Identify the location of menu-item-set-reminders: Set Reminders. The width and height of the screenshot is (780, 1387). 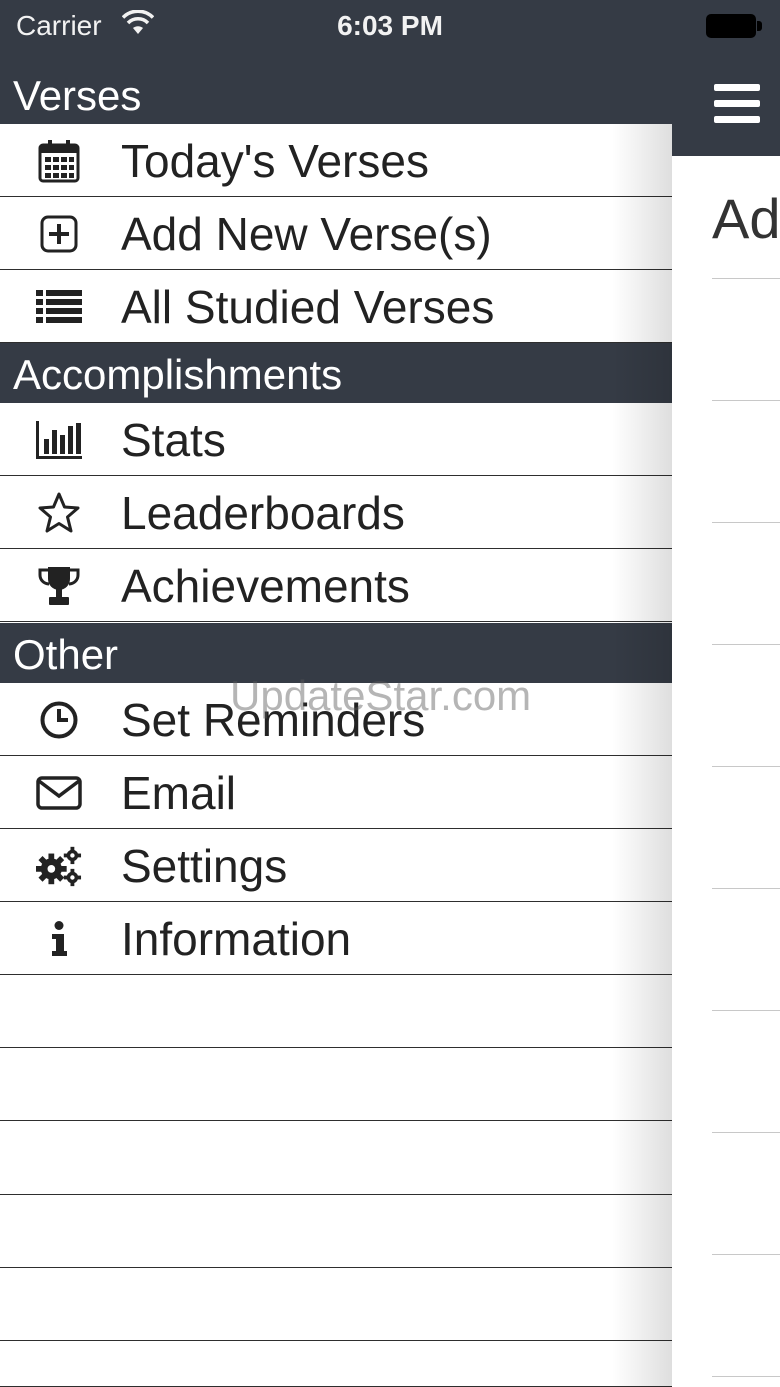
(336, 719).